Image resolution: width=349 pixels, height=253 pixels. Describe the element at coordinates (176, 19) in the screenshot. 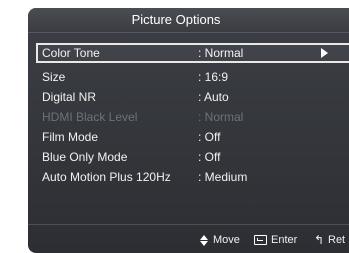

I see `menu-title: Picture Options` at that location.